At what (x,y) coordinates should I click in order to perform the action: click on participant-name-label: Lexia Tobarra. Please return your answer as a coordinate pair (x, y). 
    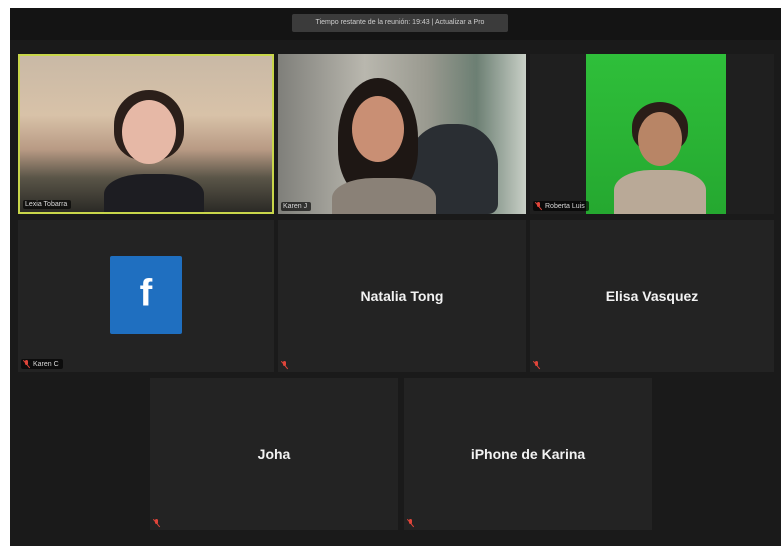
    Looking at the image, I should click on (46, 204).